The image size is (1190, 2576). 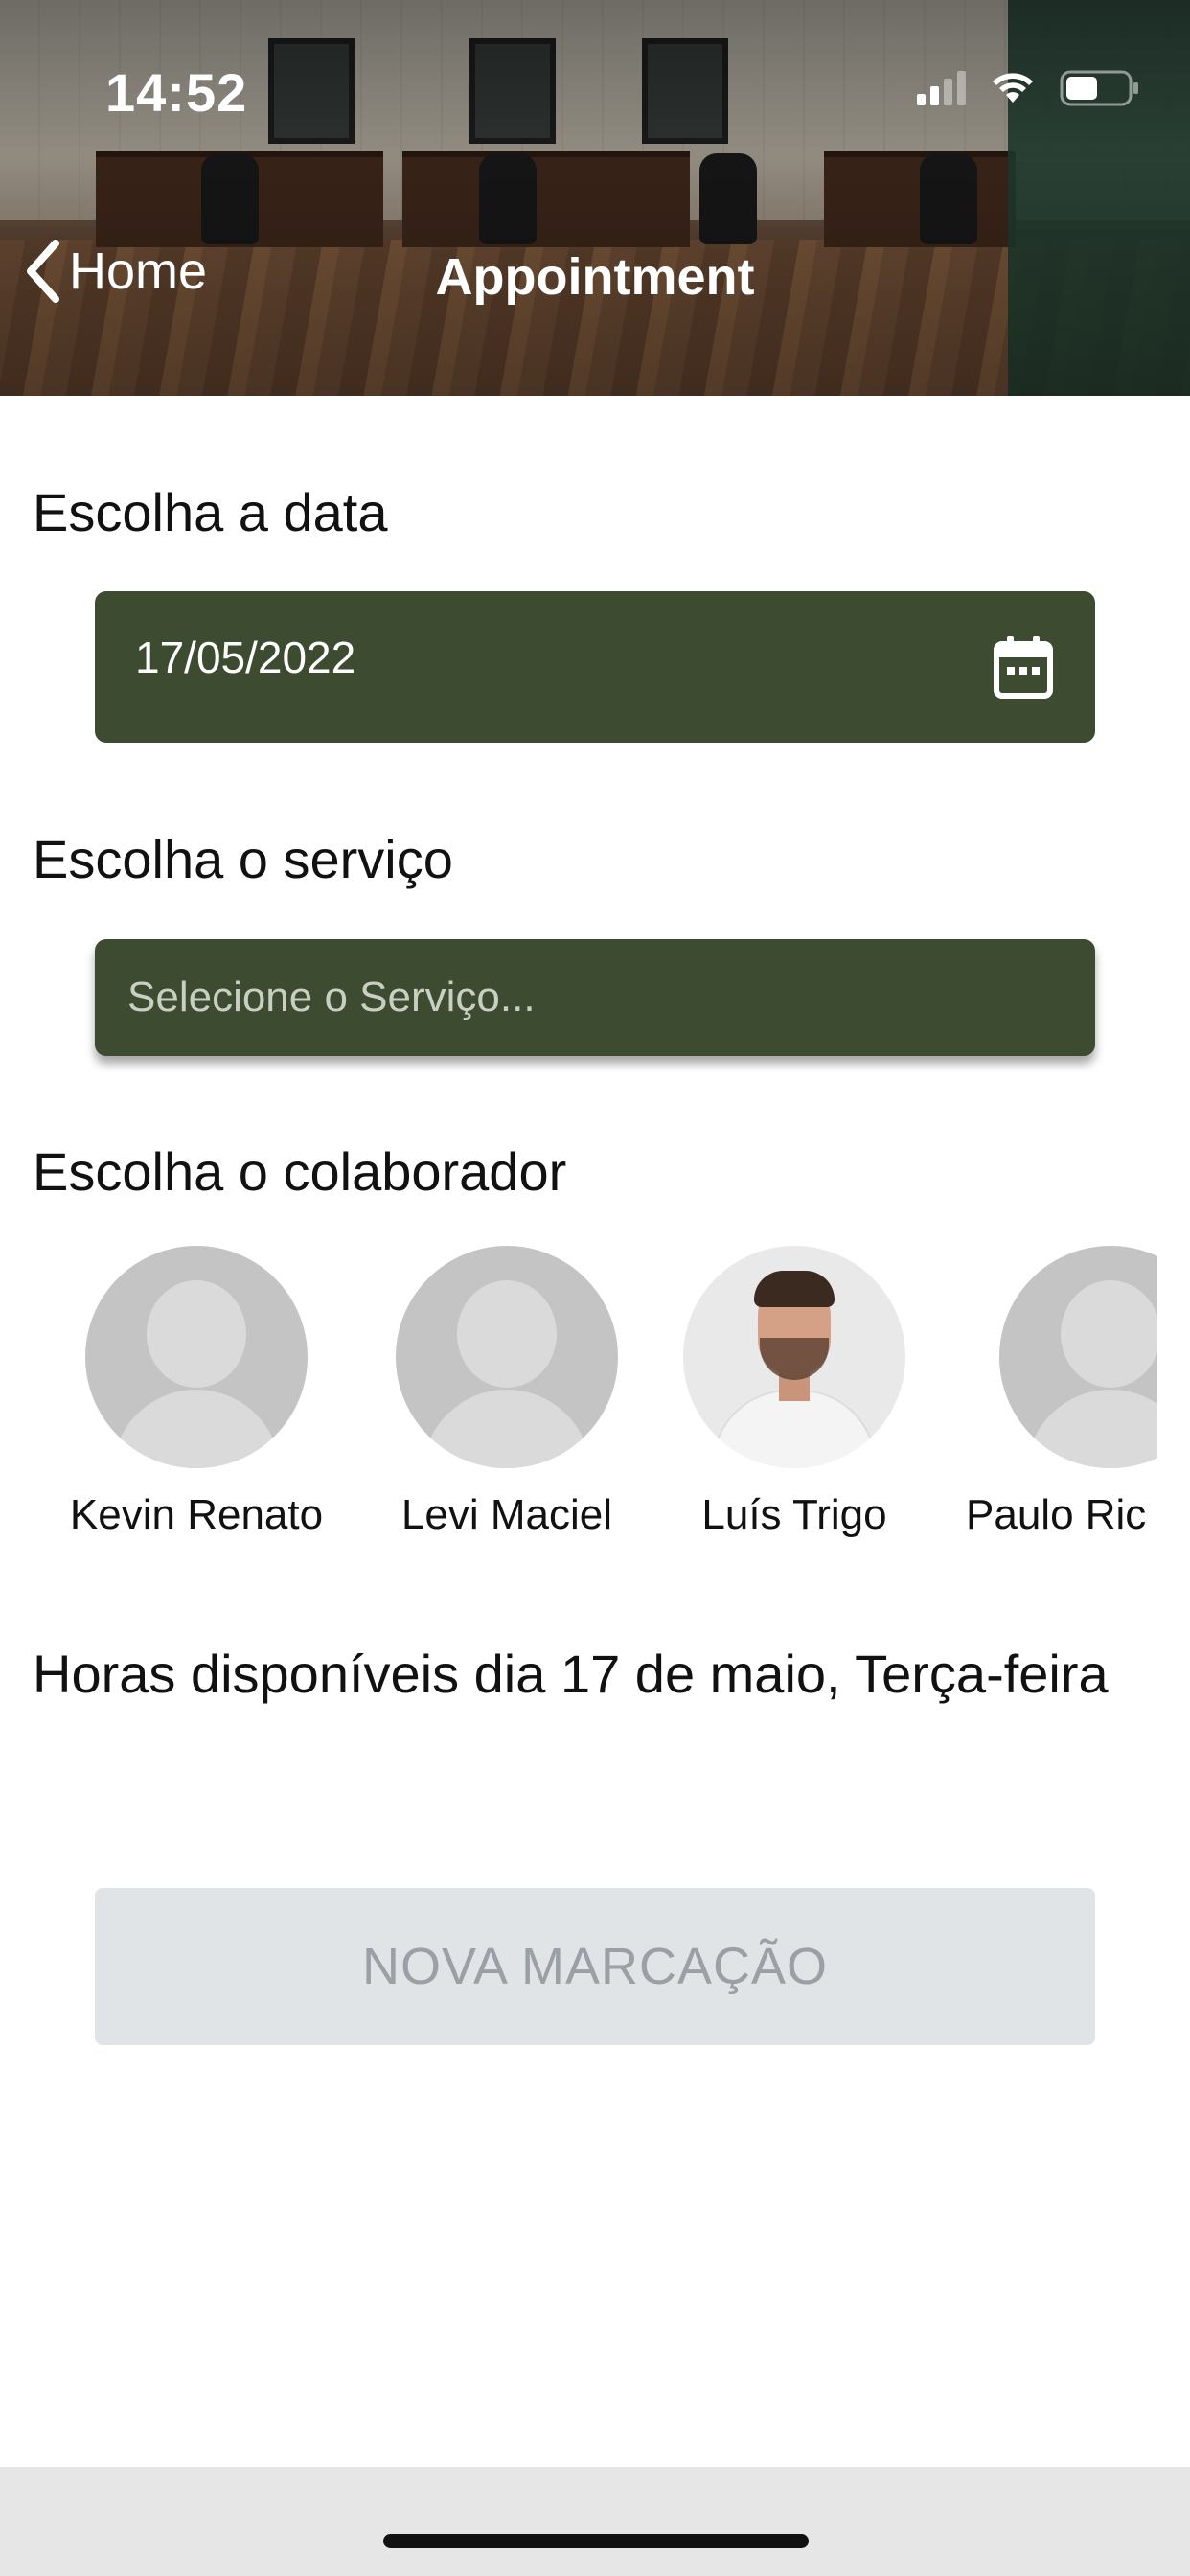 I want to click on collaborator-item: Paulo Ric, so click(x=1062, y=1392).